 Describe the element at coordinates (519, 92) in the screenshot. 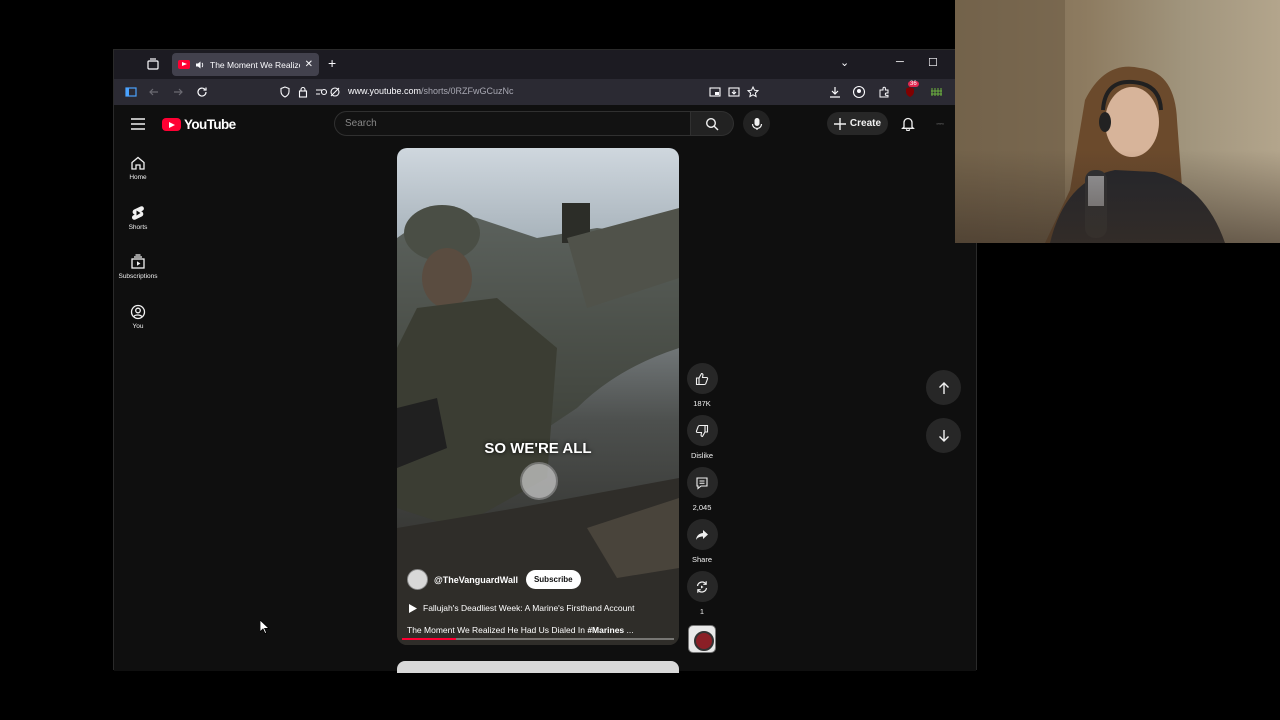

I see `url-bar: www.youtube.com/shorts/0RZFwGCuzNc` at that location.